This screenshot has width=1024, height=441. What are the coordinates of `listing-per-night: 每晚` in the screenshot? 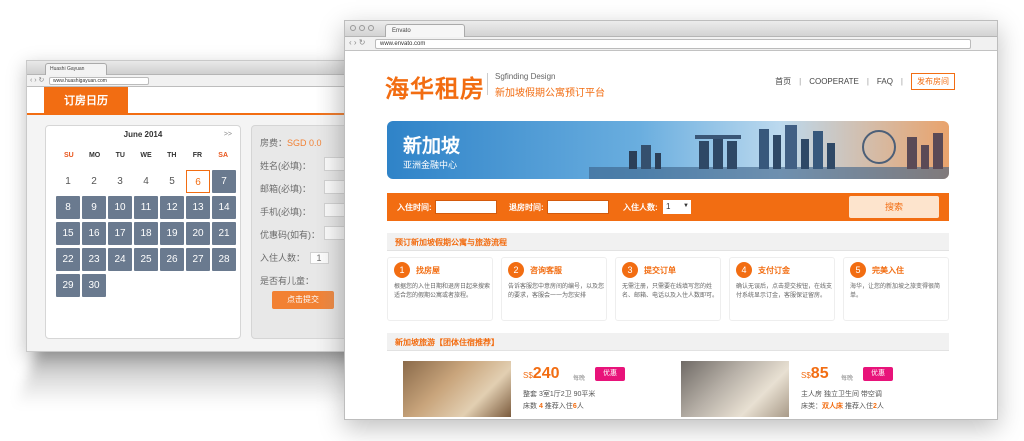 It's located at (847, 379).